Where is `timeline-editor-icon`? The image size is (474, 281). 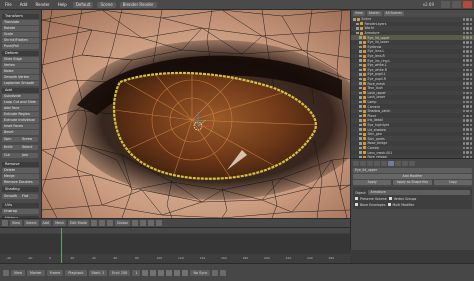 timeline-editor-icon is located at coordinates (6, 272).